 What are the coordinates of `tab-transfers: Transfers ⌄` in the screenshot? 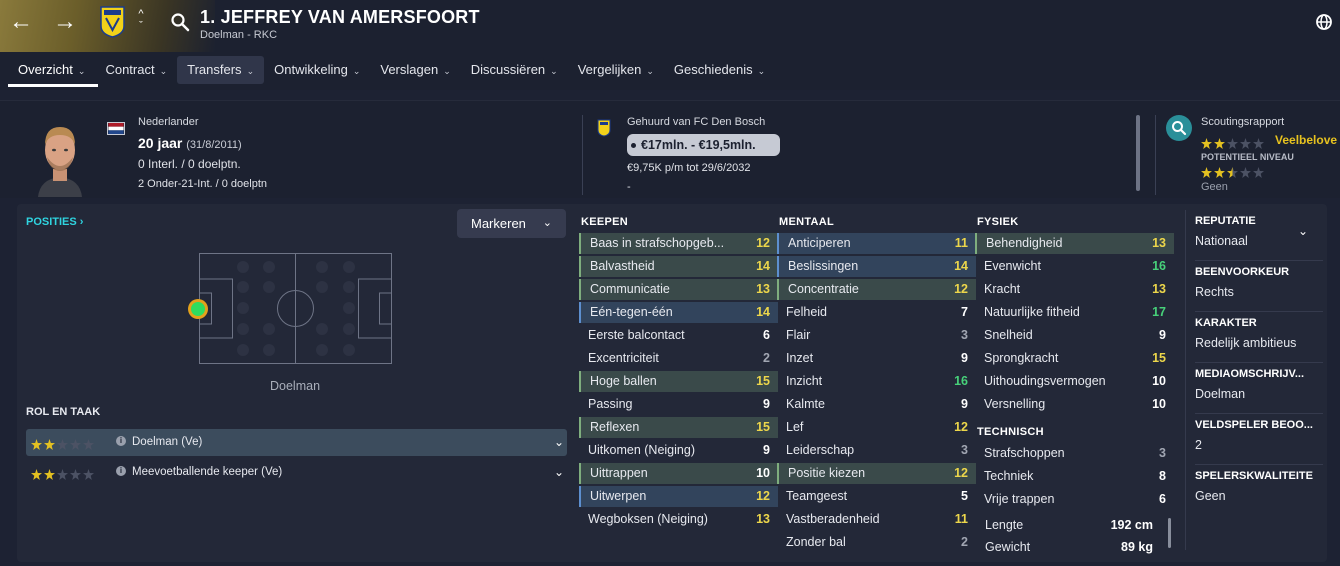 It's located at (221, 70).